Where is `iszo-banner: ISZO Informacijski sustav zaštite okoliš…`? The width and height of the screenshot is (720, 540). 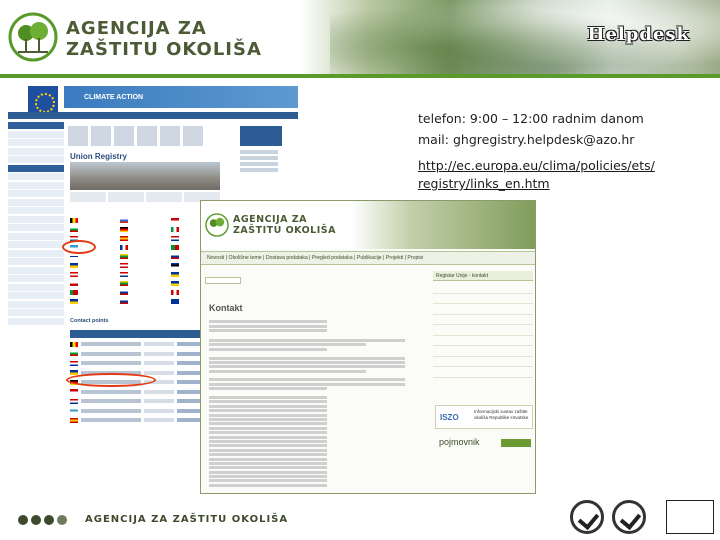
iszo-banner: ISZO Informacijski sustav zaštite okoliš… is located at coordinates (484, 417).